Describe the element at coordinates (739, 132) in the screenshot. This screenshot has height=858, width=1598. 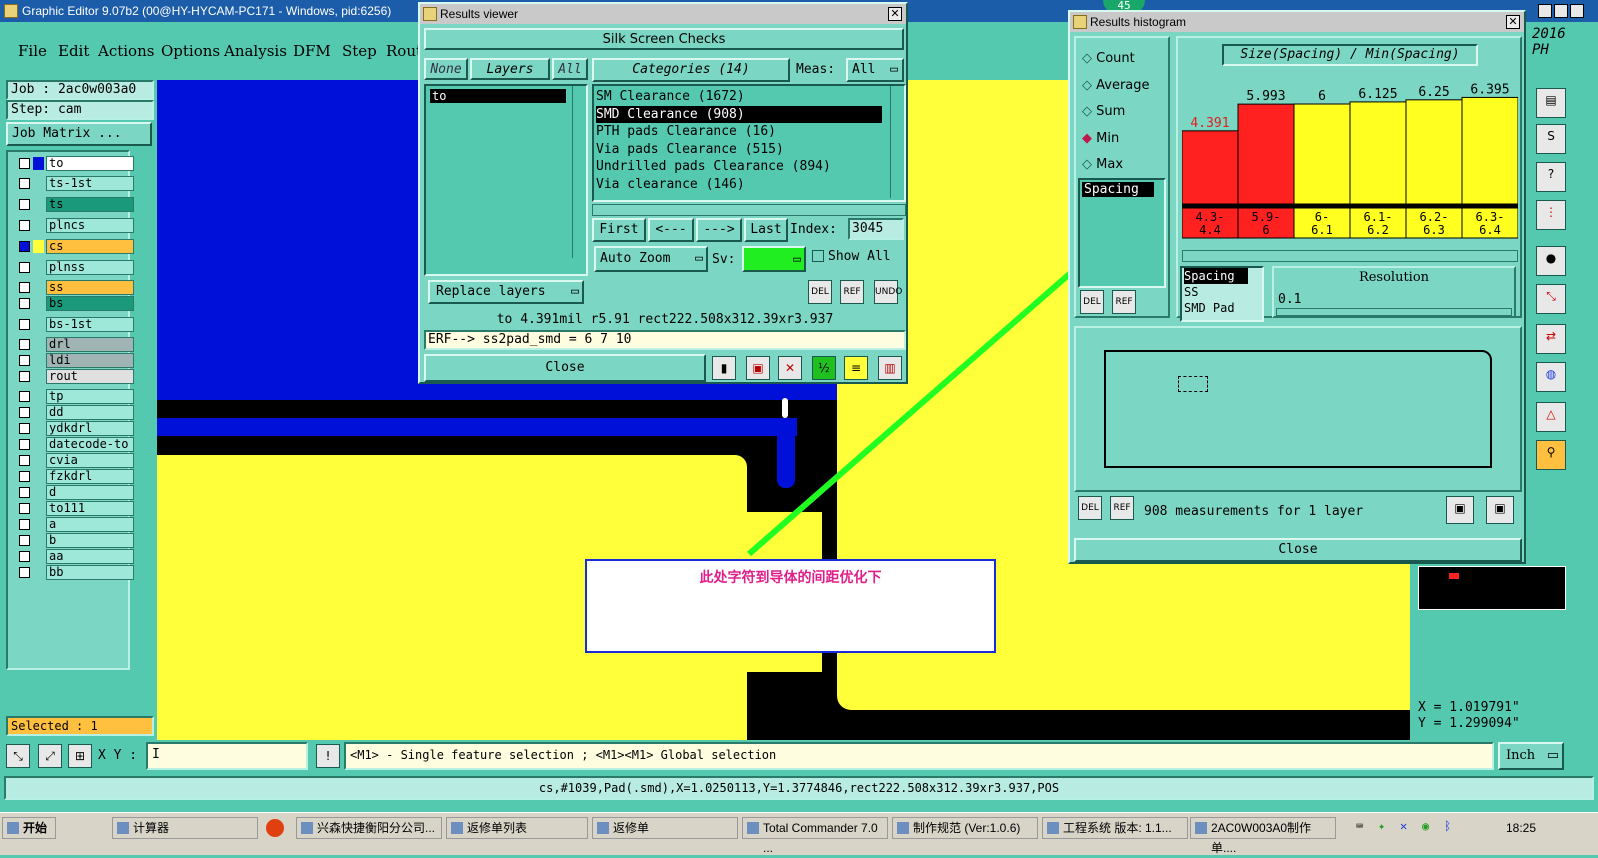
I see `list-item: PTH pads Clearance (16)` at that location.